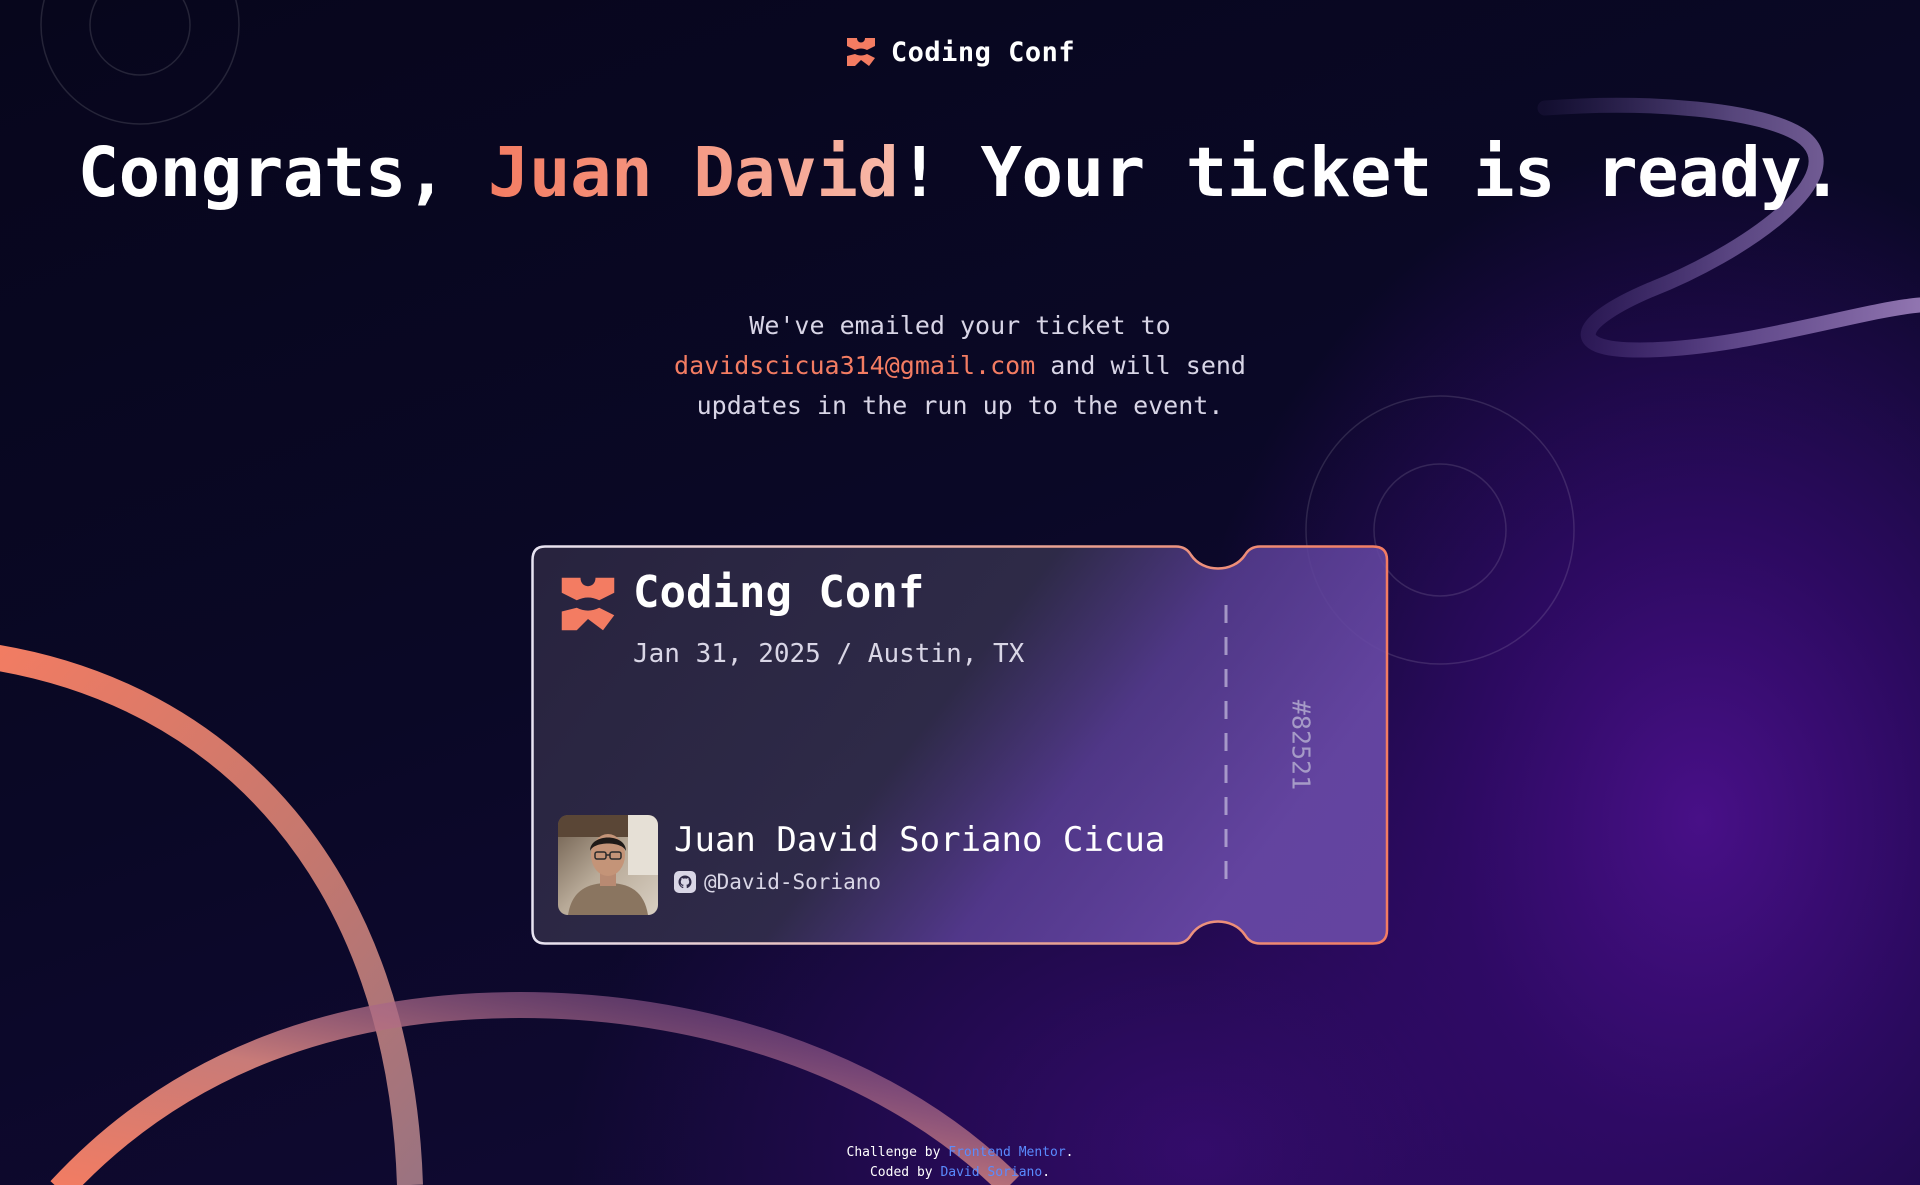  What do you see at coordinates (829, 654) in the screenshot?
I see `ticket-date-location: Jan 31, 2025 / Austin, TX` at bounding box center [829, 654].